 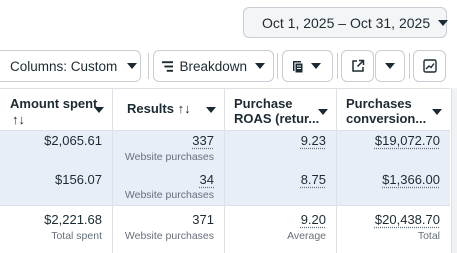 What do you see at coordinates (379, 103) in the screenshot?
I see `header-label: Purchases` at bounding box center [379, 103].